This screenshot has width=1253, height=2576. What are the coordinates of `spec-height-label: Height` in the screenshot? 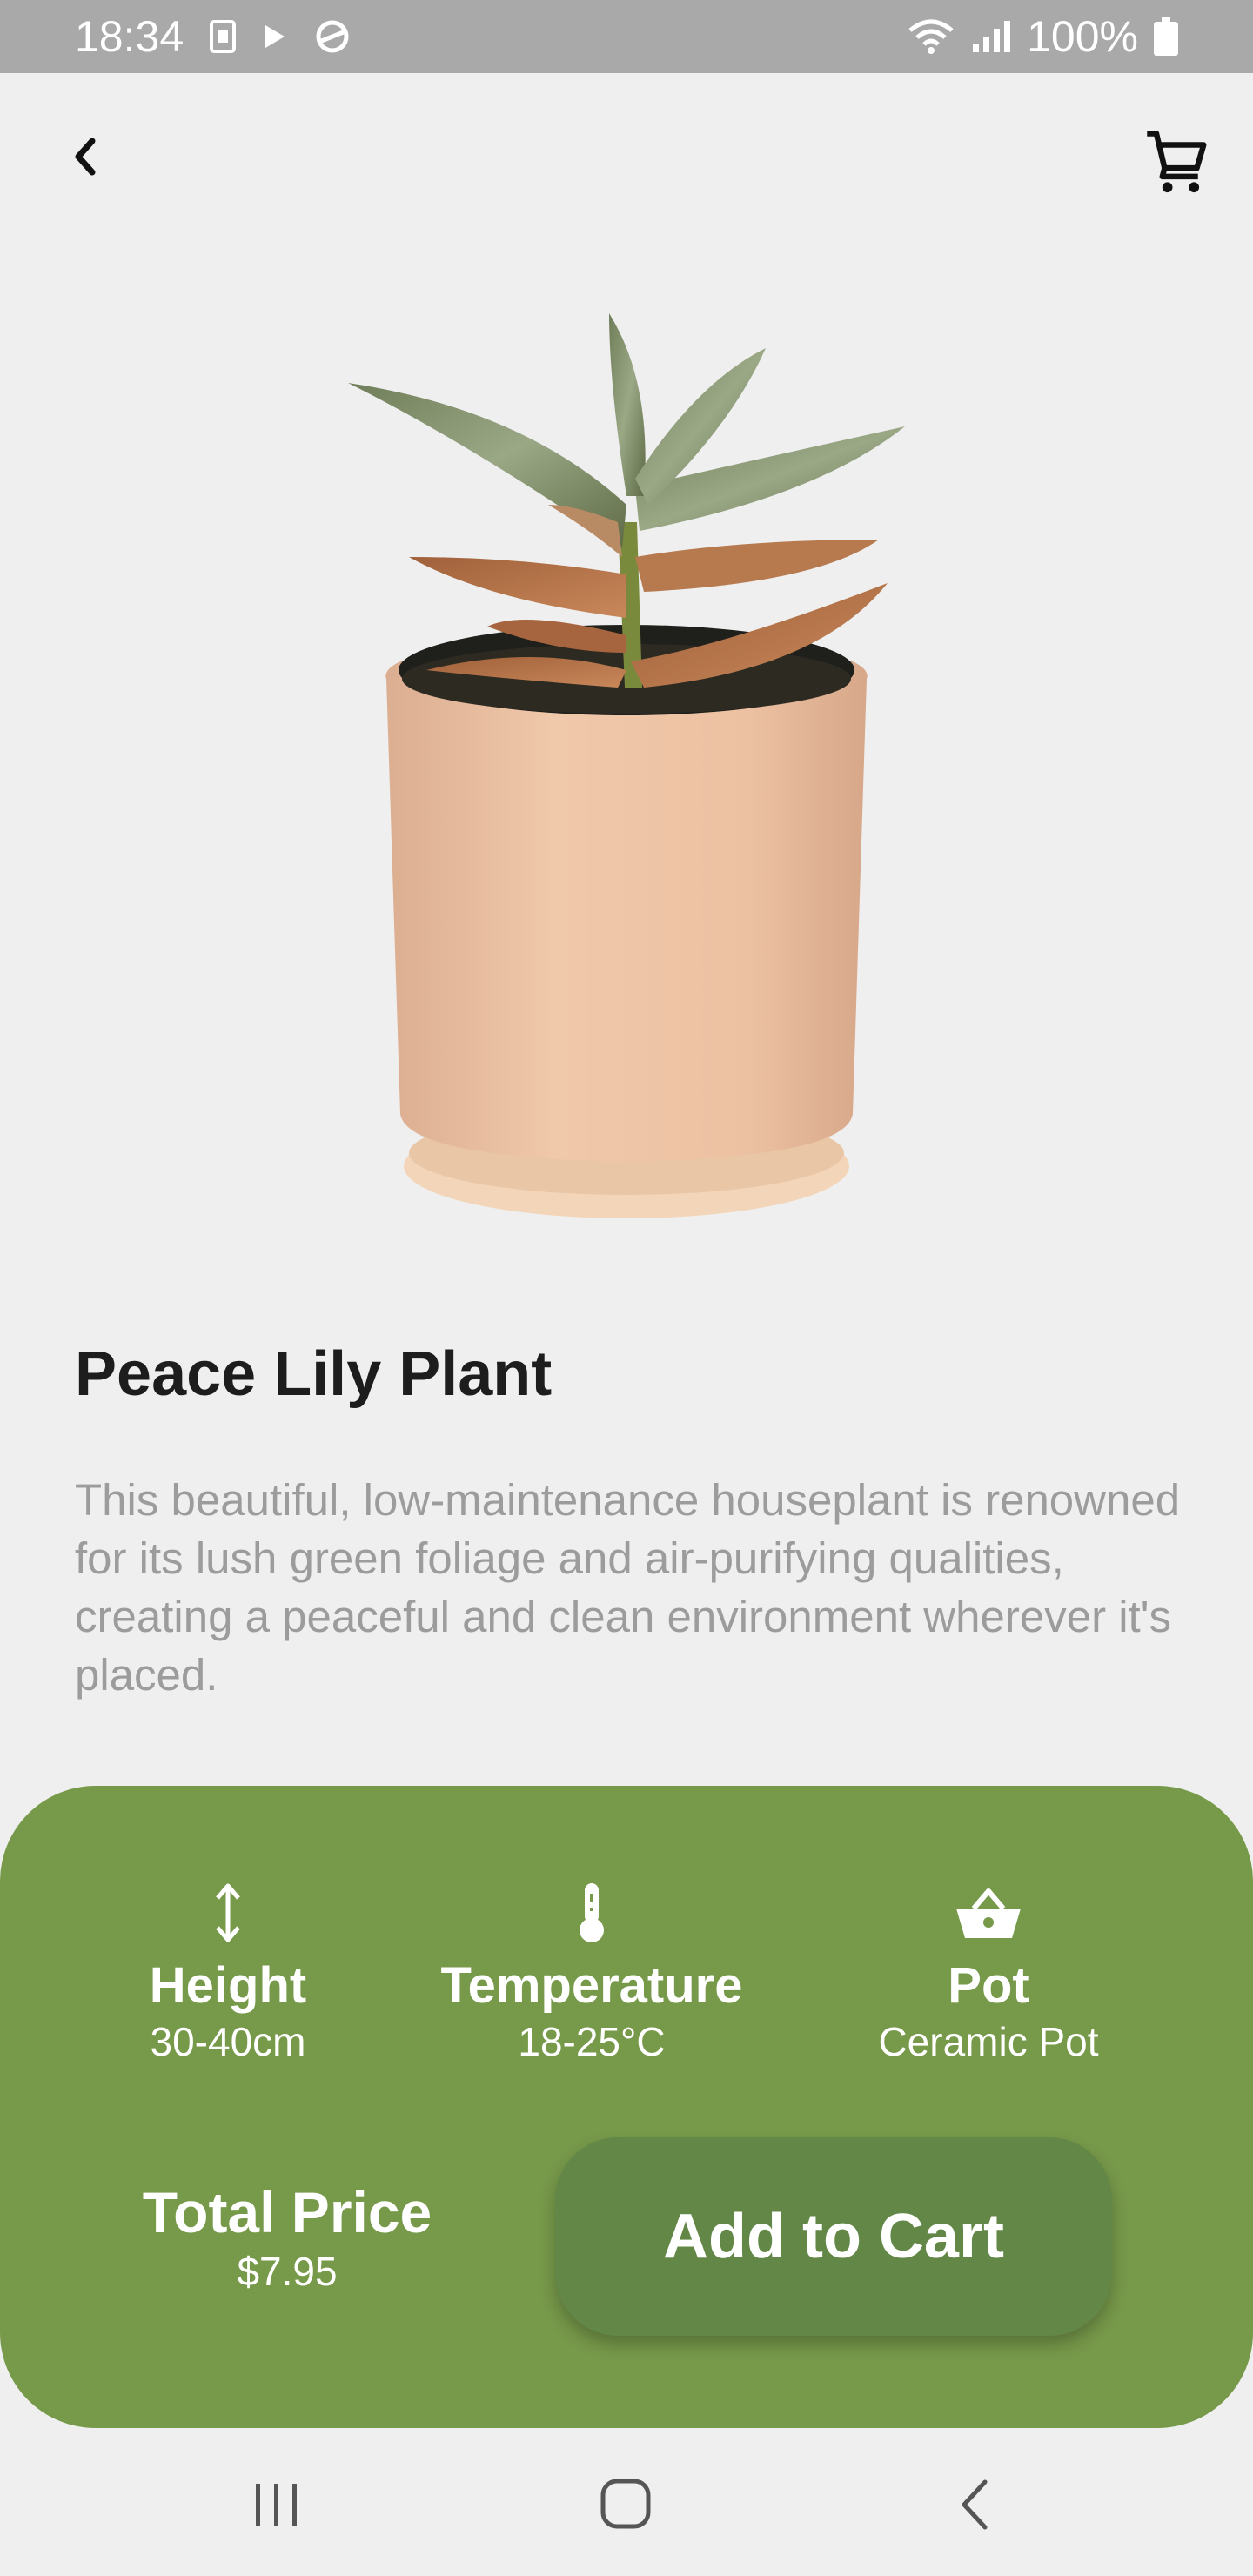 It's located at (228, 1986).